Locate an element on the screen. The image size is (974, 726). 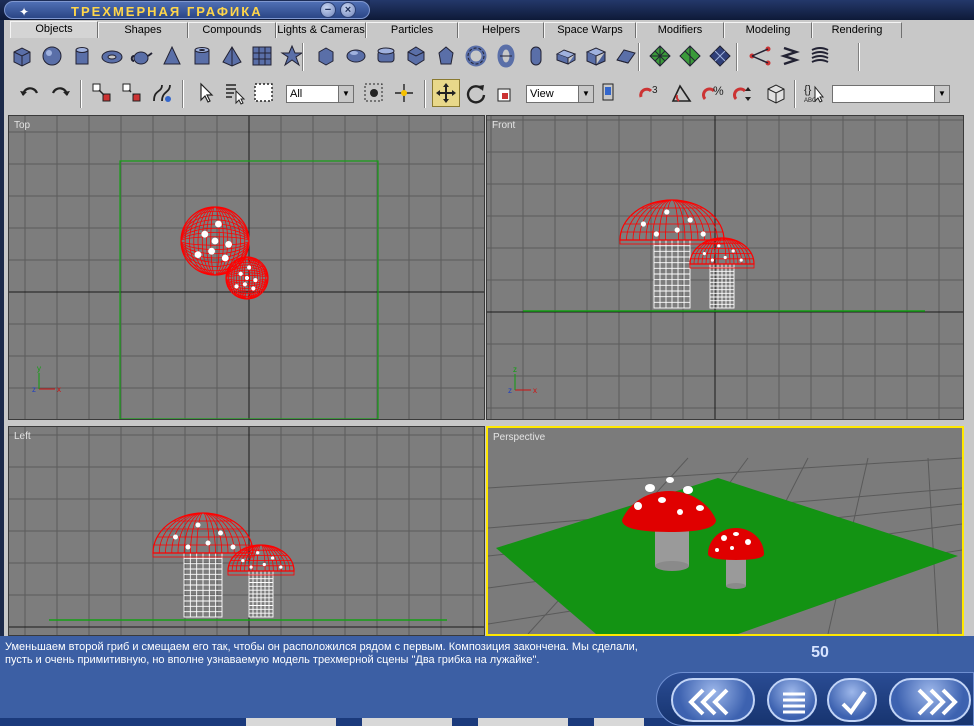
torus-knot-icon is located at coordinates (476, 56).